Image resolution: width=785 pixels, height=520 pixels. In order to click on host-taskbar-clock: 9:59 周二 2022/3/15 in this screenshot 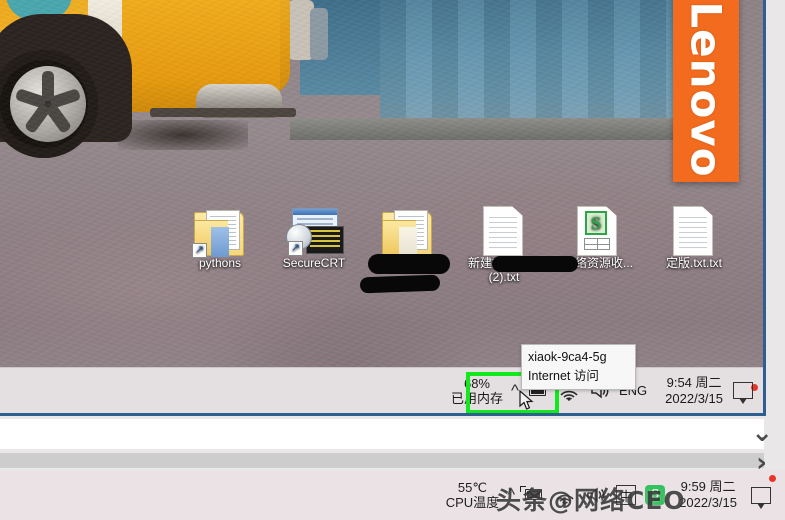, I will do `click(708, 495)`.